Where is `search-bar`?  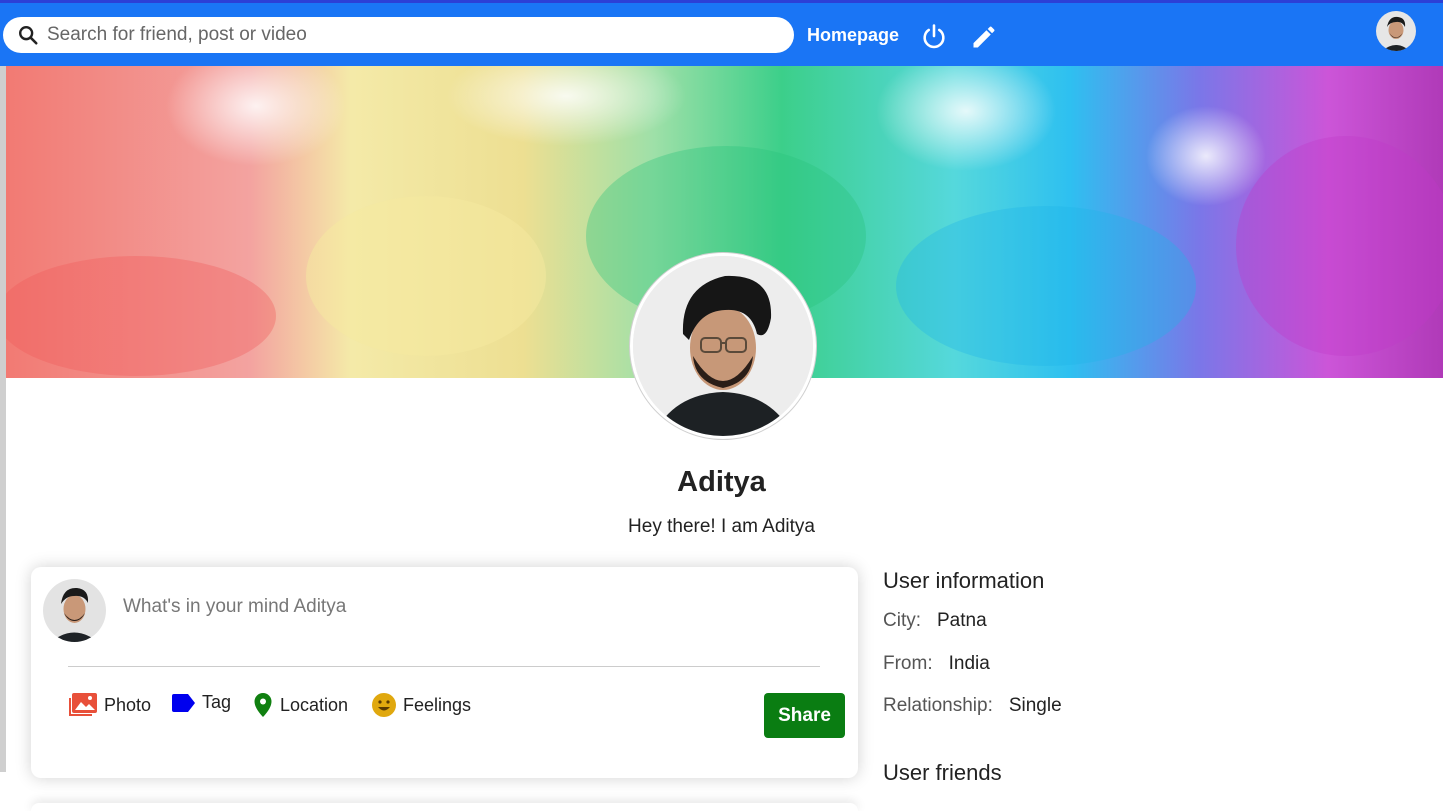 search-bar is located at coordinates (398, 35).